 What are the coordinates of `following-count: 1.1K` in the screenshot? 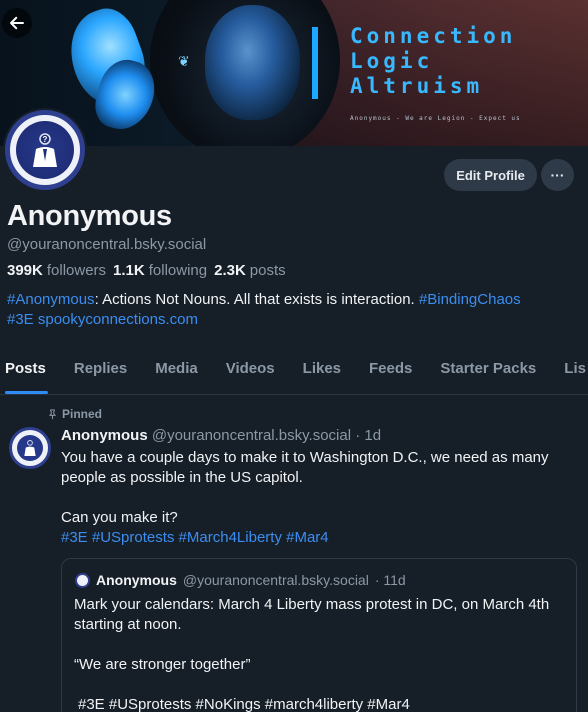 It's located at (129, 270).